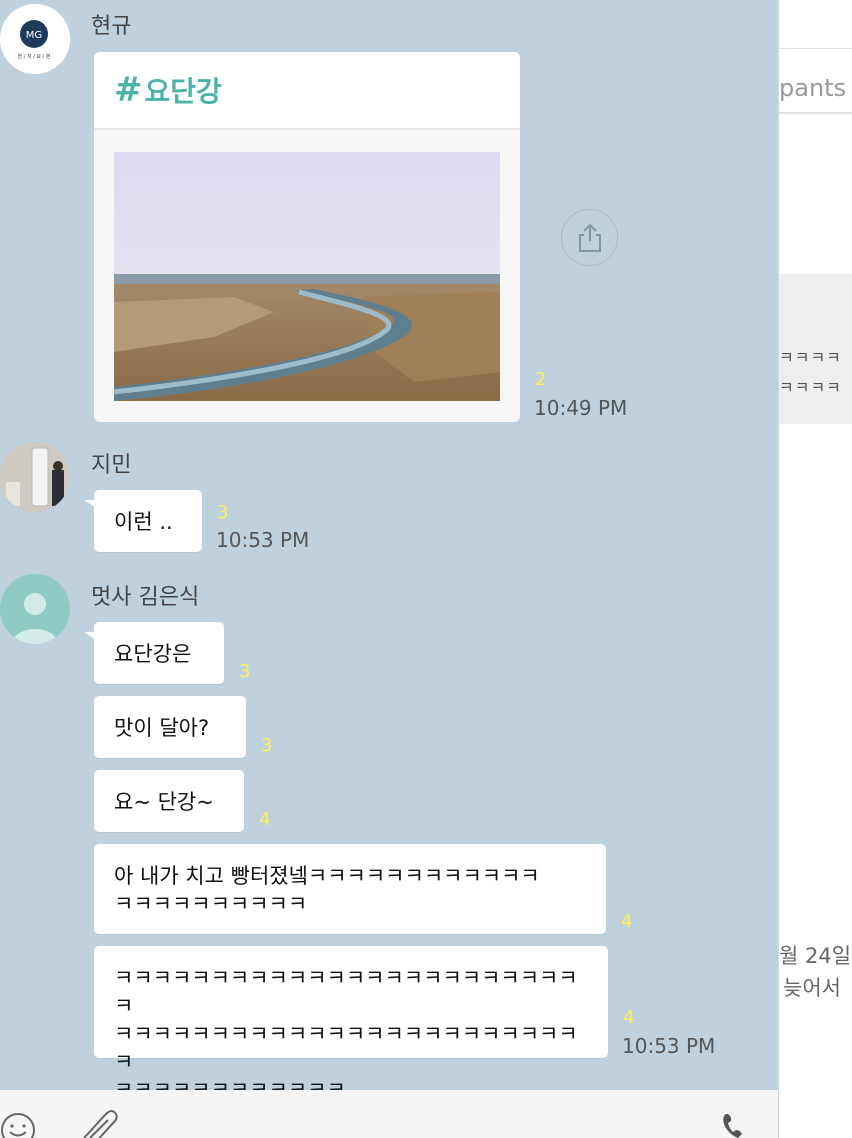 This screenshot has height=1138, width=852. I want to click on panel-divider, so click(815, 48).